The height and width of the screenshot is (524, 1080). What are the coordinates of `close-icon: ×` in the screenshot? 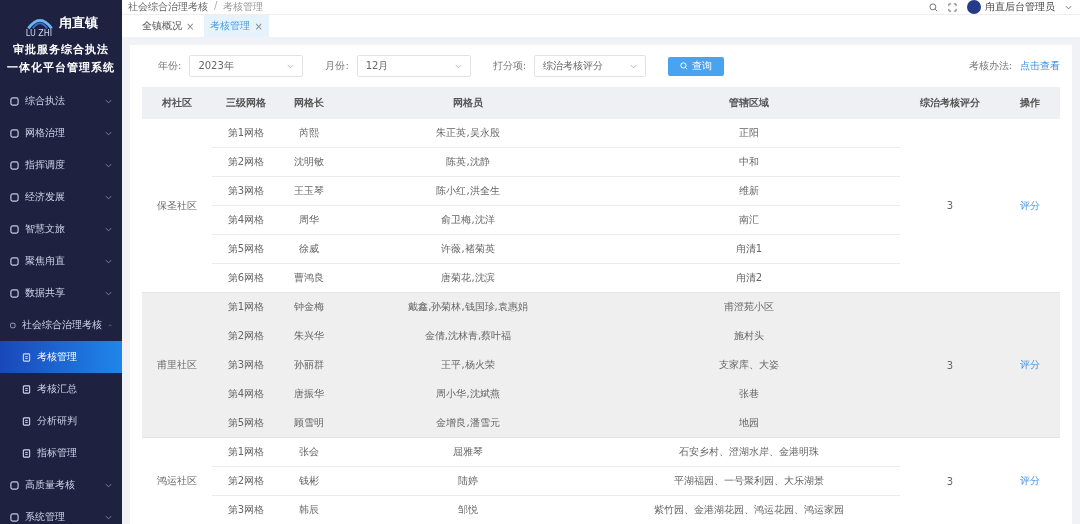 It's located at (190, 26).